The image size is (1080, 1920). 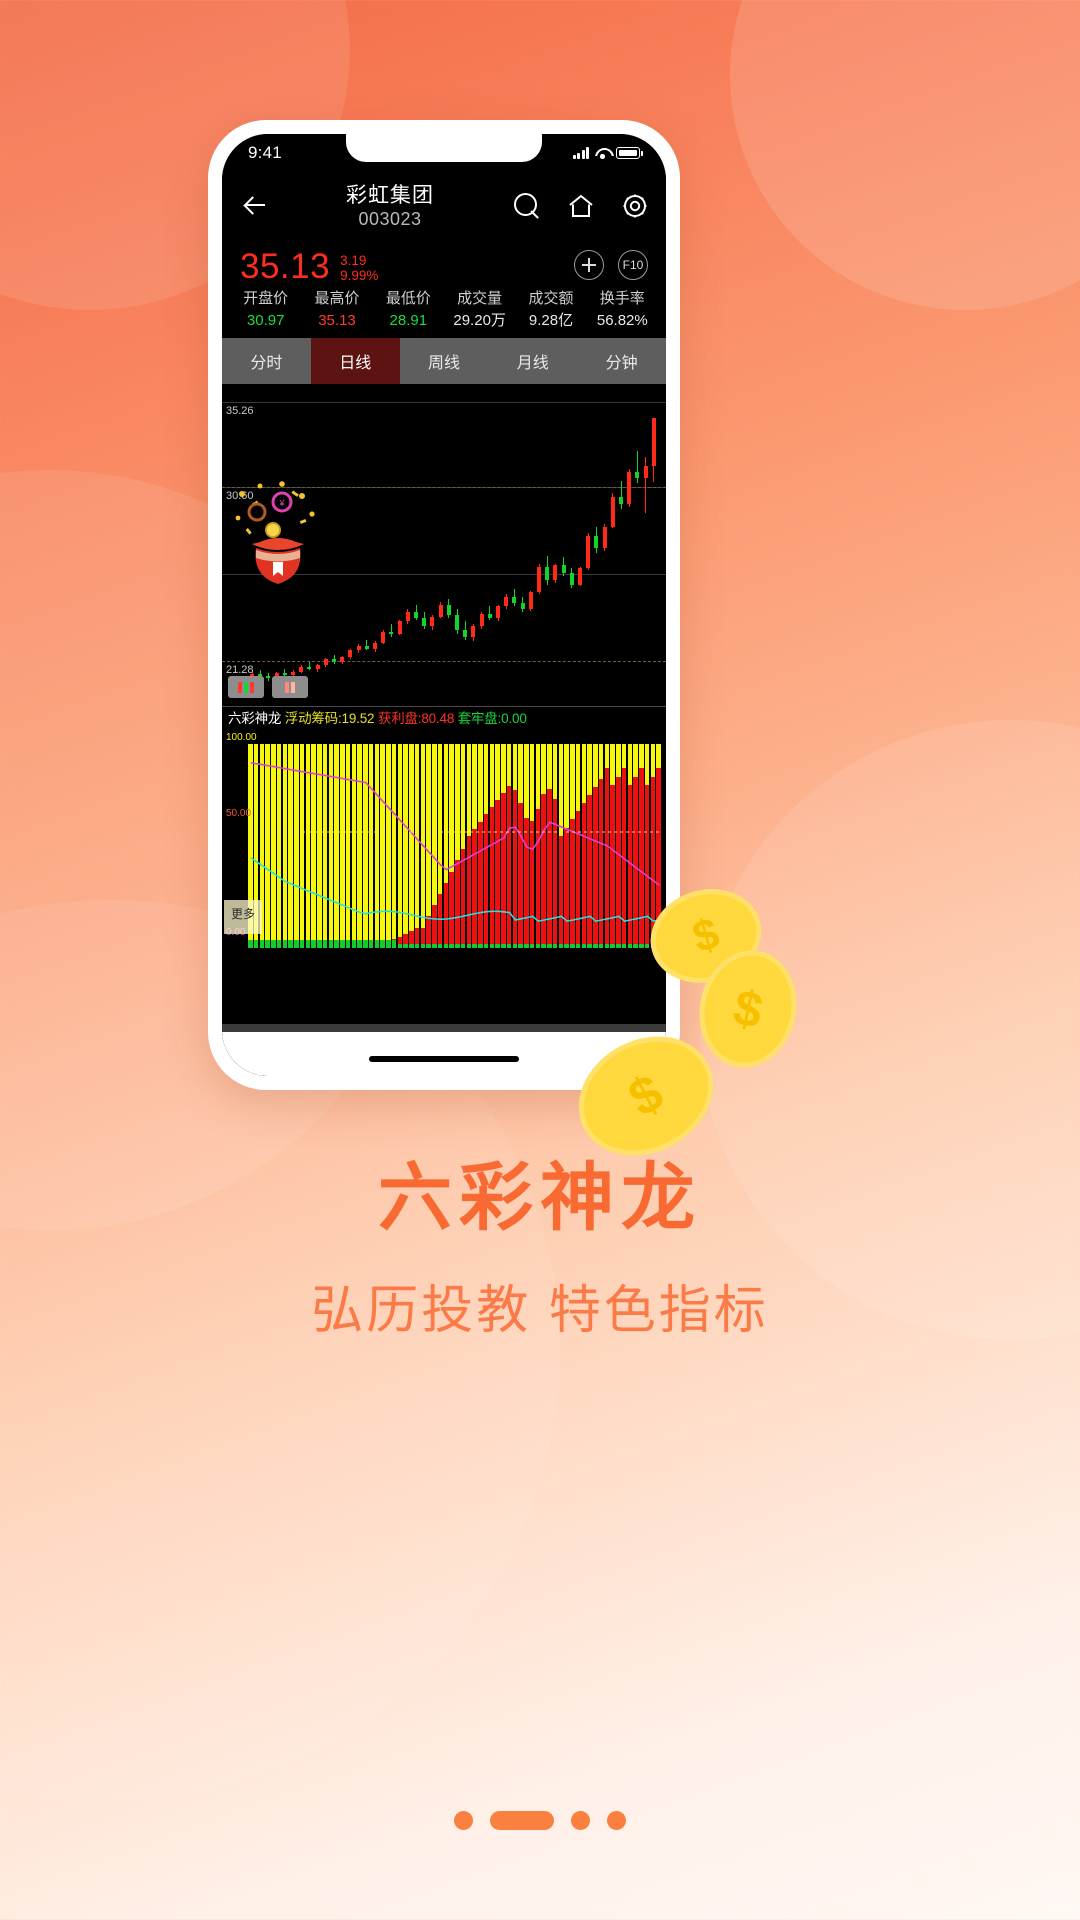 I want to click on indicator-header: 六彩神龙 浮动筹码:19.52 获利盘:80.48 套牢盘:0.00, so click(x=444, y=718).